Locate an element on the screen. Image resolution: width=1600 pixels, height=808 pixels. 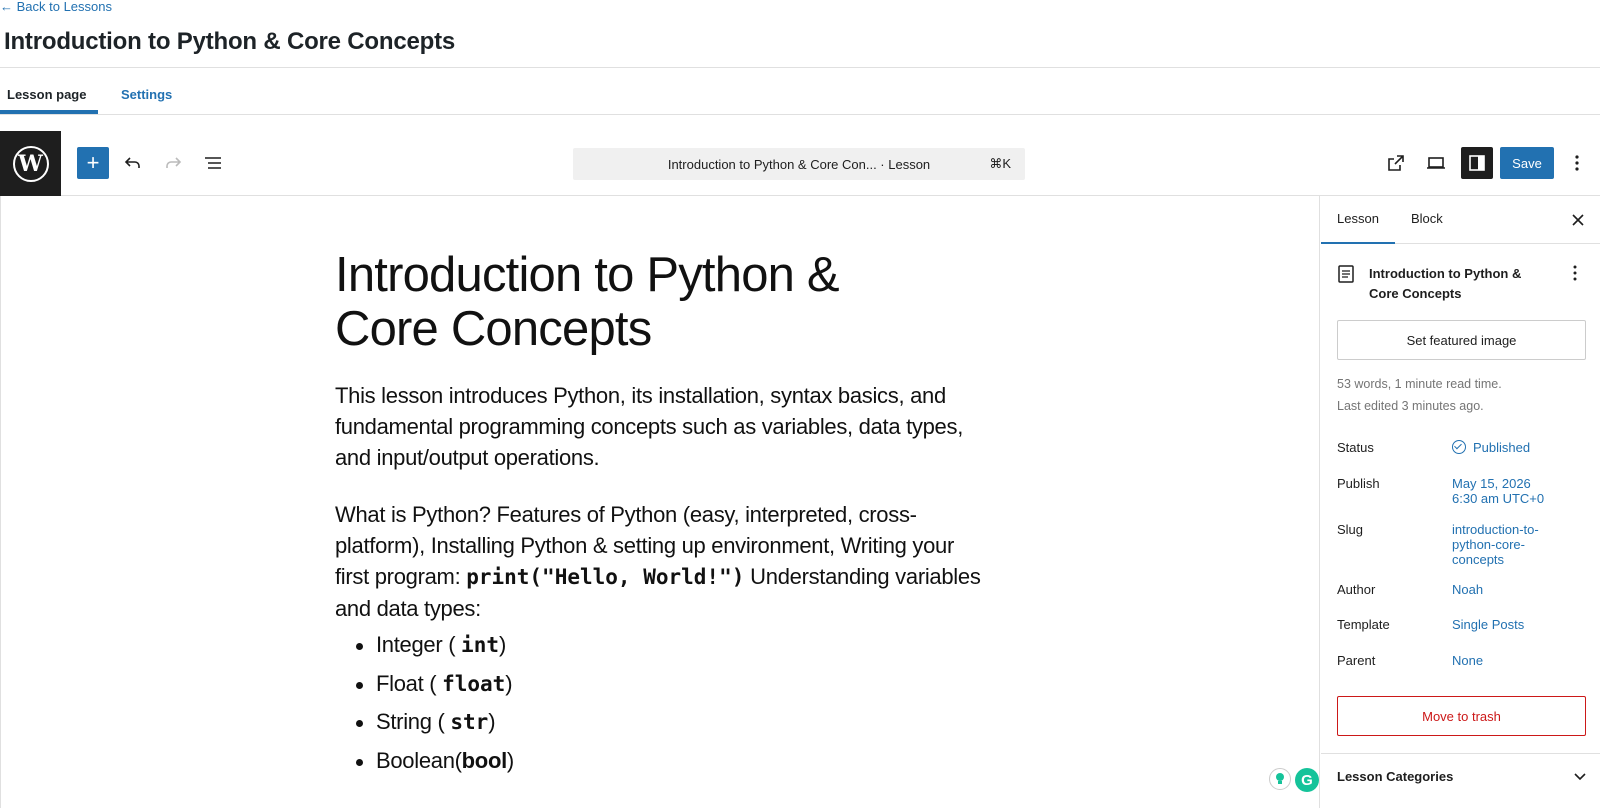
options-menu-button is located at coordinates (1577, 163).